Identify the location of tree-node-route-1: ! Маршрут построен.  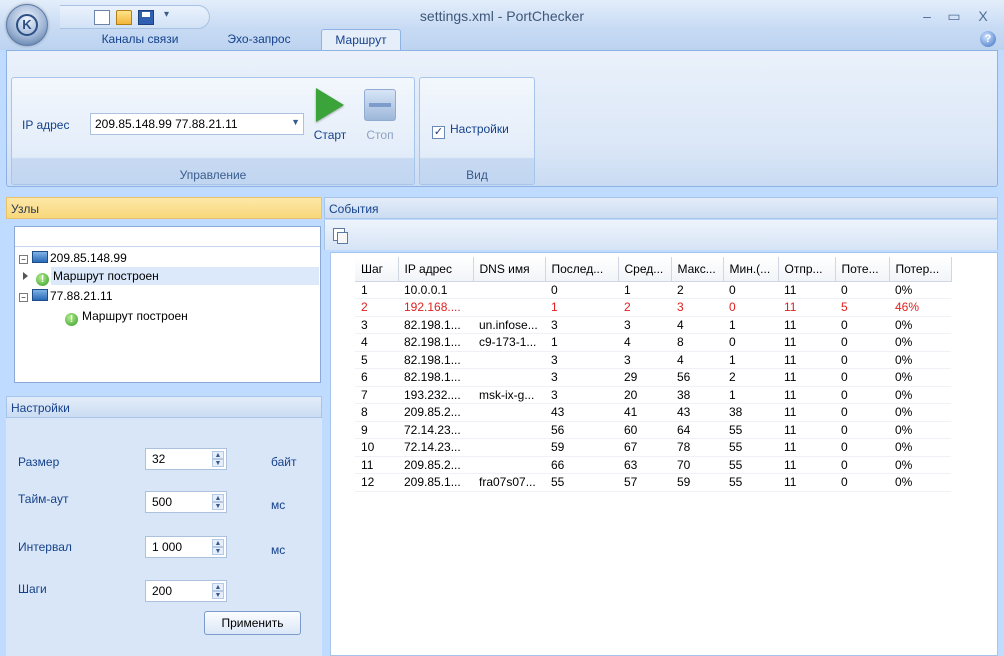
(171, 276).